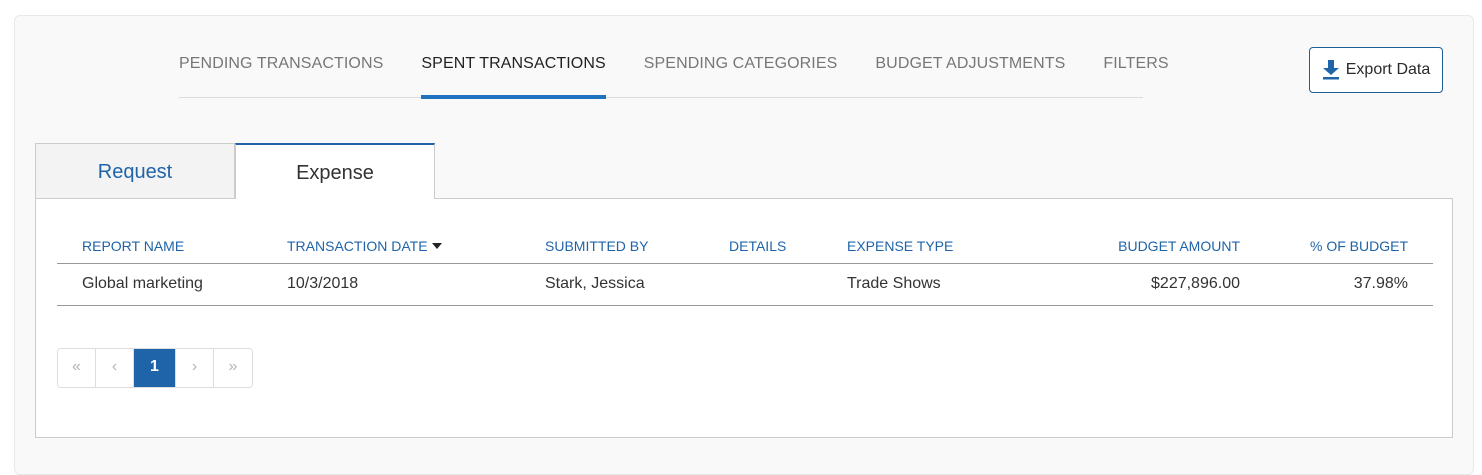 This screenshot has width=1482, height=475. Describe the element at coordinates (514, 57) in the screenshot. I see `tab-spent-transactions: SPENT TRANSACTIONS` at that location.